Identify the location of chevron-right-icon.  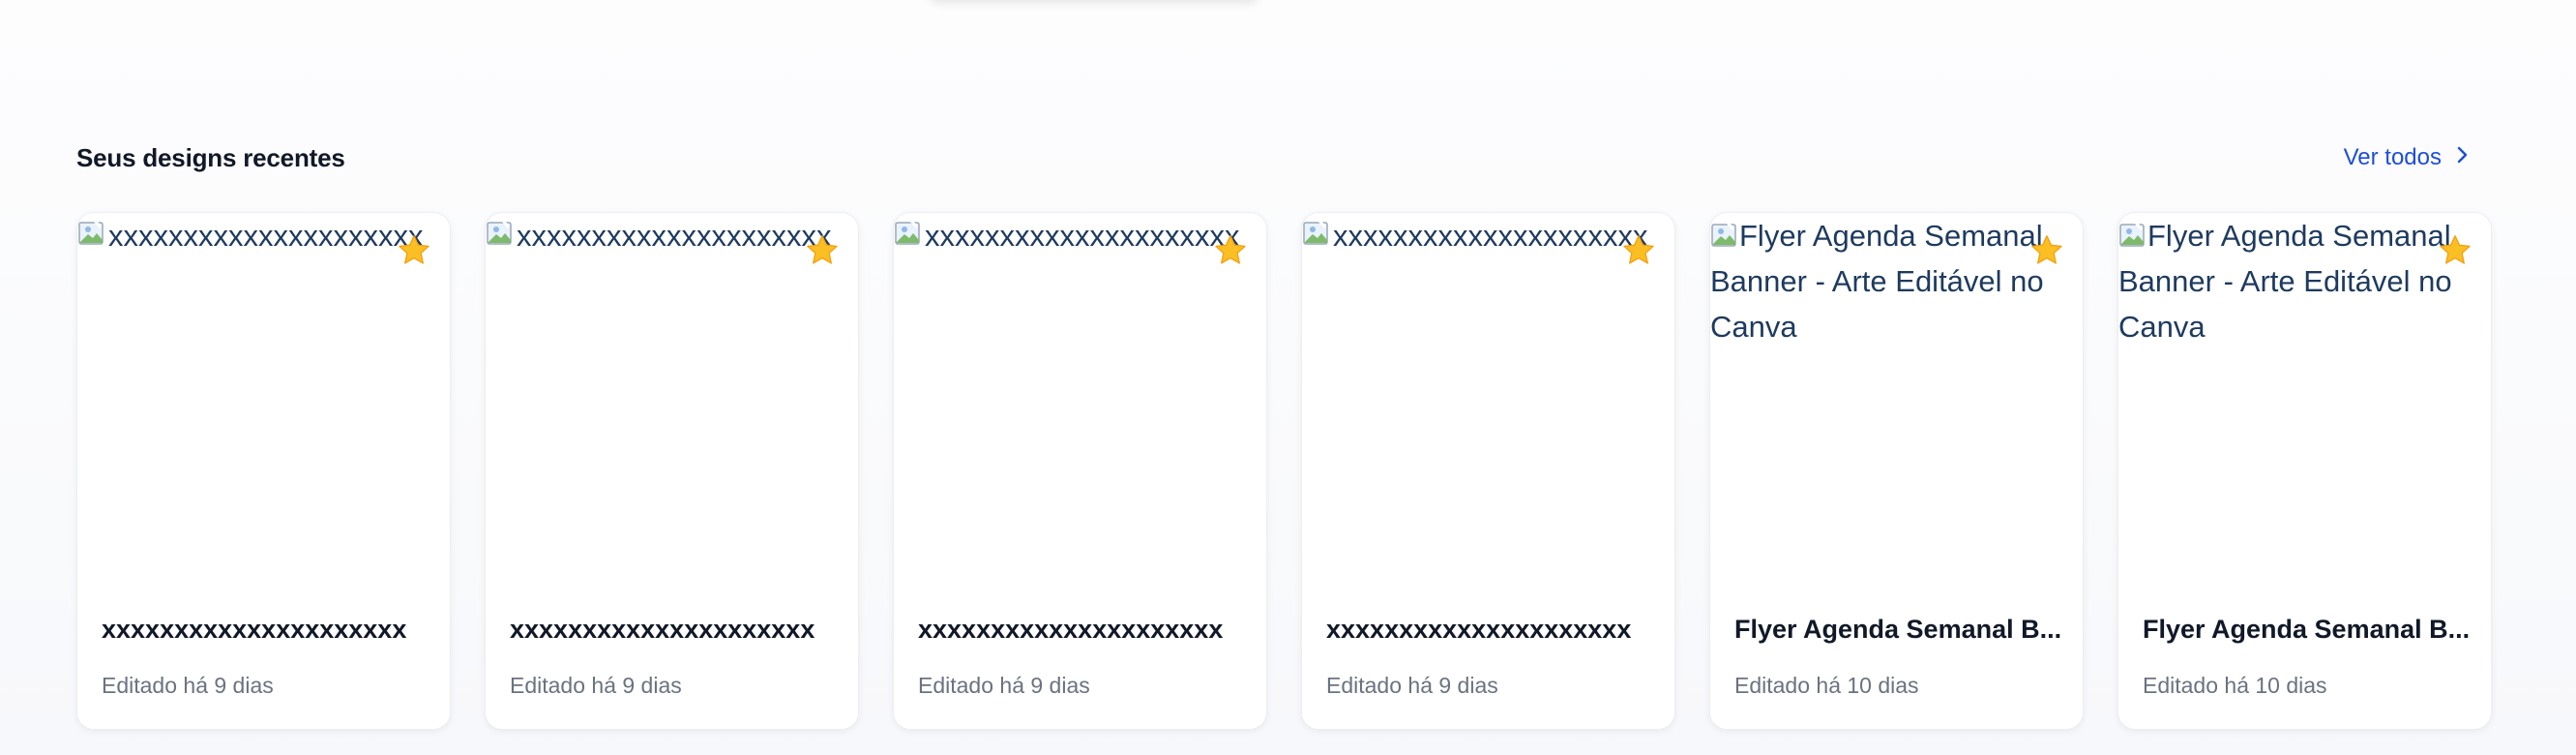
(2462, 157).